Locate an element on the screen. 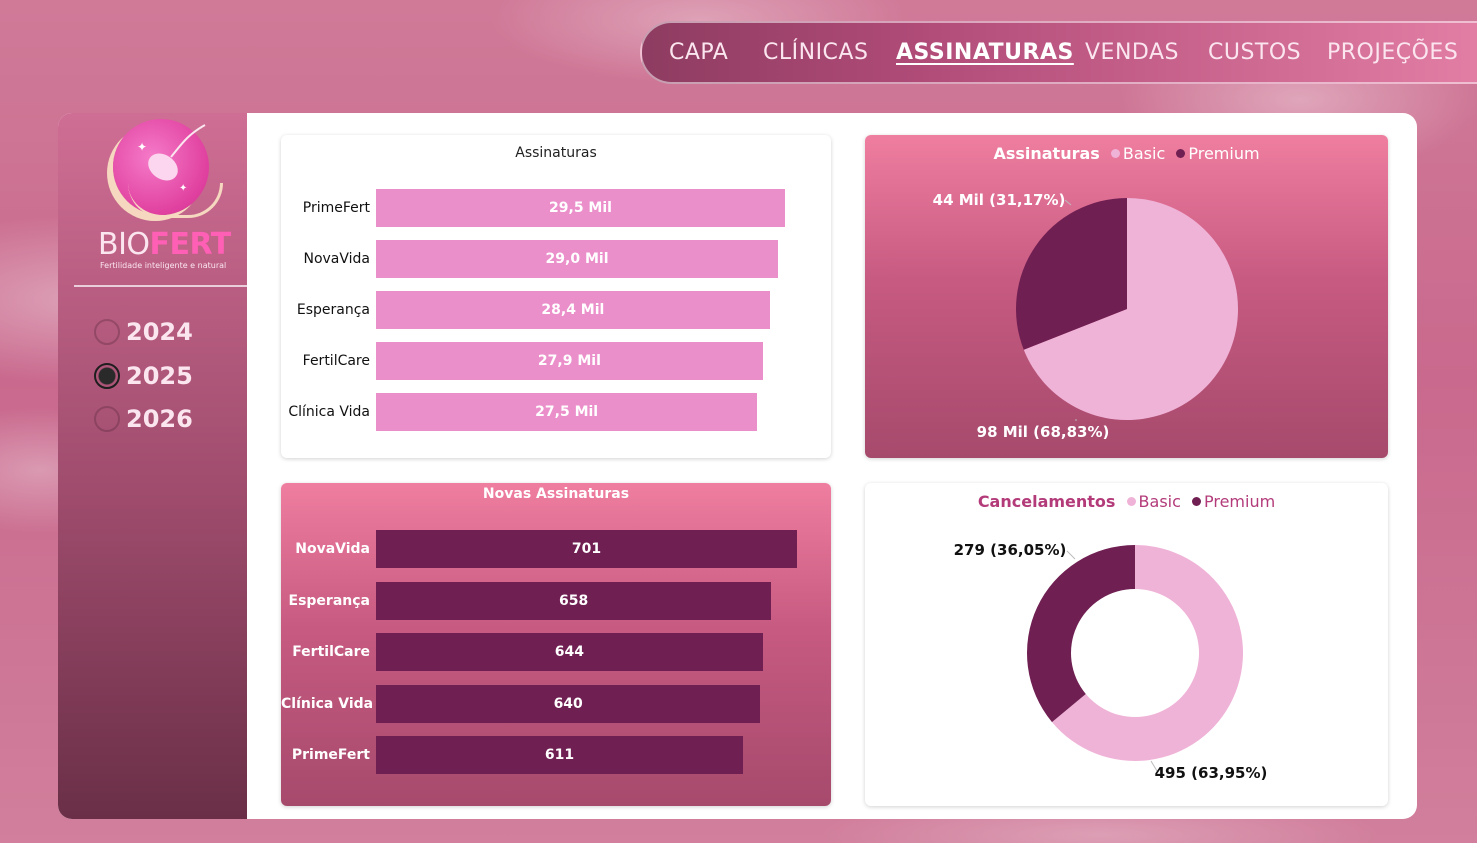 The width and height of the screenshot is (1477, 843). bar: 658 is located at coordinates (574, 600).